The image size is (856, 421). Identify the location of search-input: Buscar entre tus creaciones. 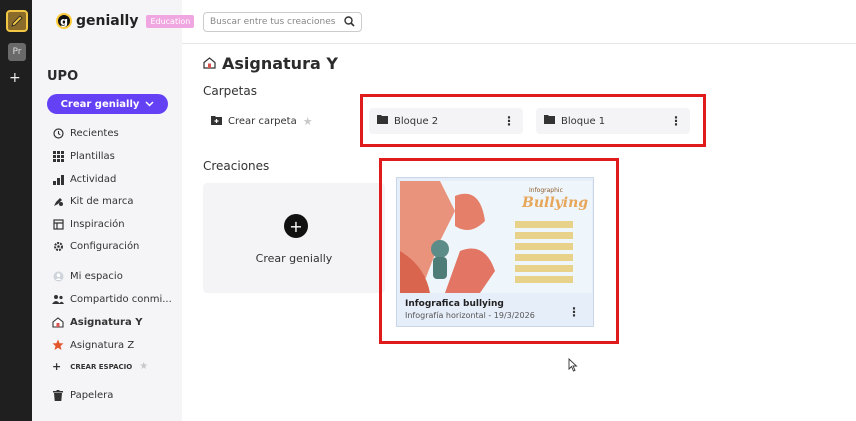
(282, 22).